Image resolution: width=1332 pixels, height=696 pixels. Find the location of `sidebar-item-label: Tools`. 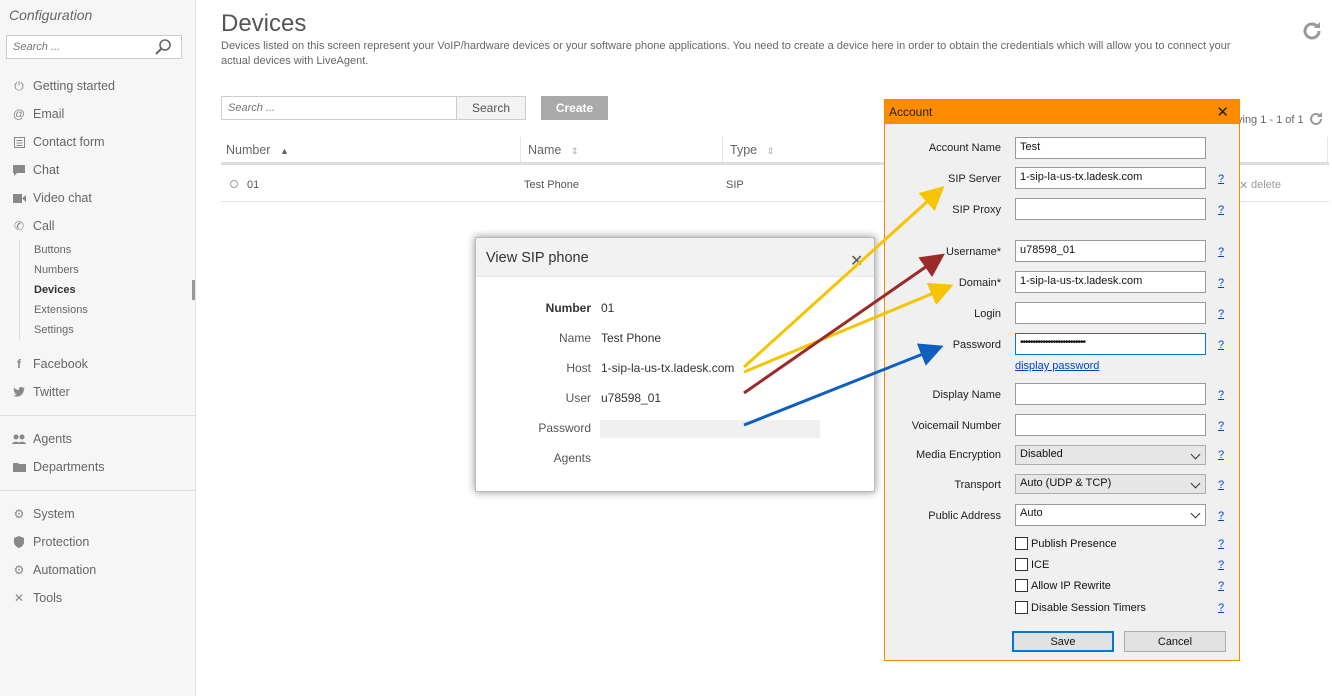

sidebar-item-label: Tools is located at coordinates (48, 598).